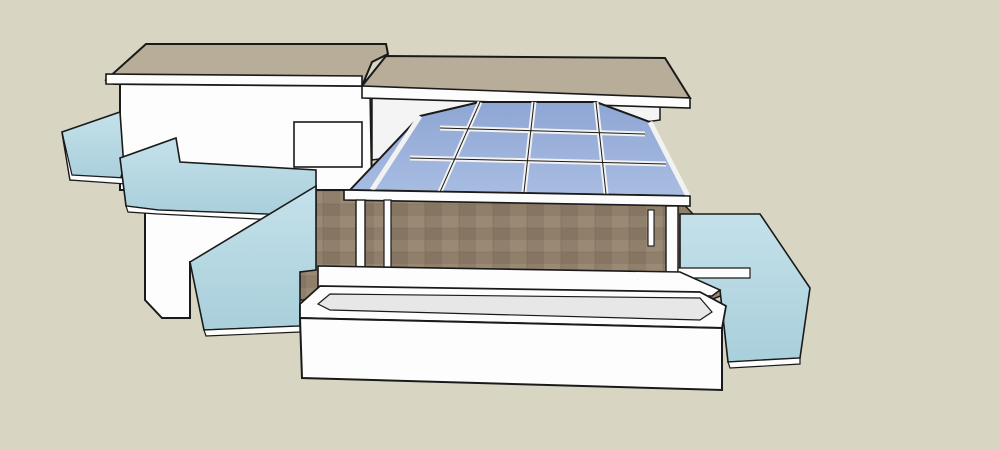 This screenshot has width=1000, height=449. I want to click on post-right, so click(672, 244).